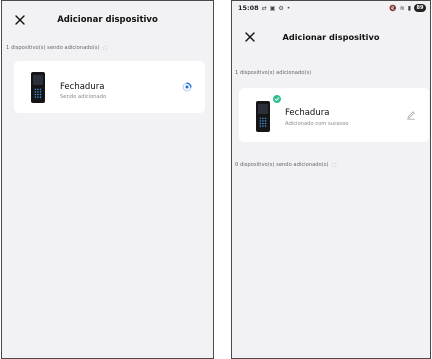 Image resolution: width=432 pixels, height=359 pixels. Describe the element at coordinates (282, 165) in the screenshot. I see `adding-count-label: 0 dispositivo(s) sendo adicionado(s)` at that location.